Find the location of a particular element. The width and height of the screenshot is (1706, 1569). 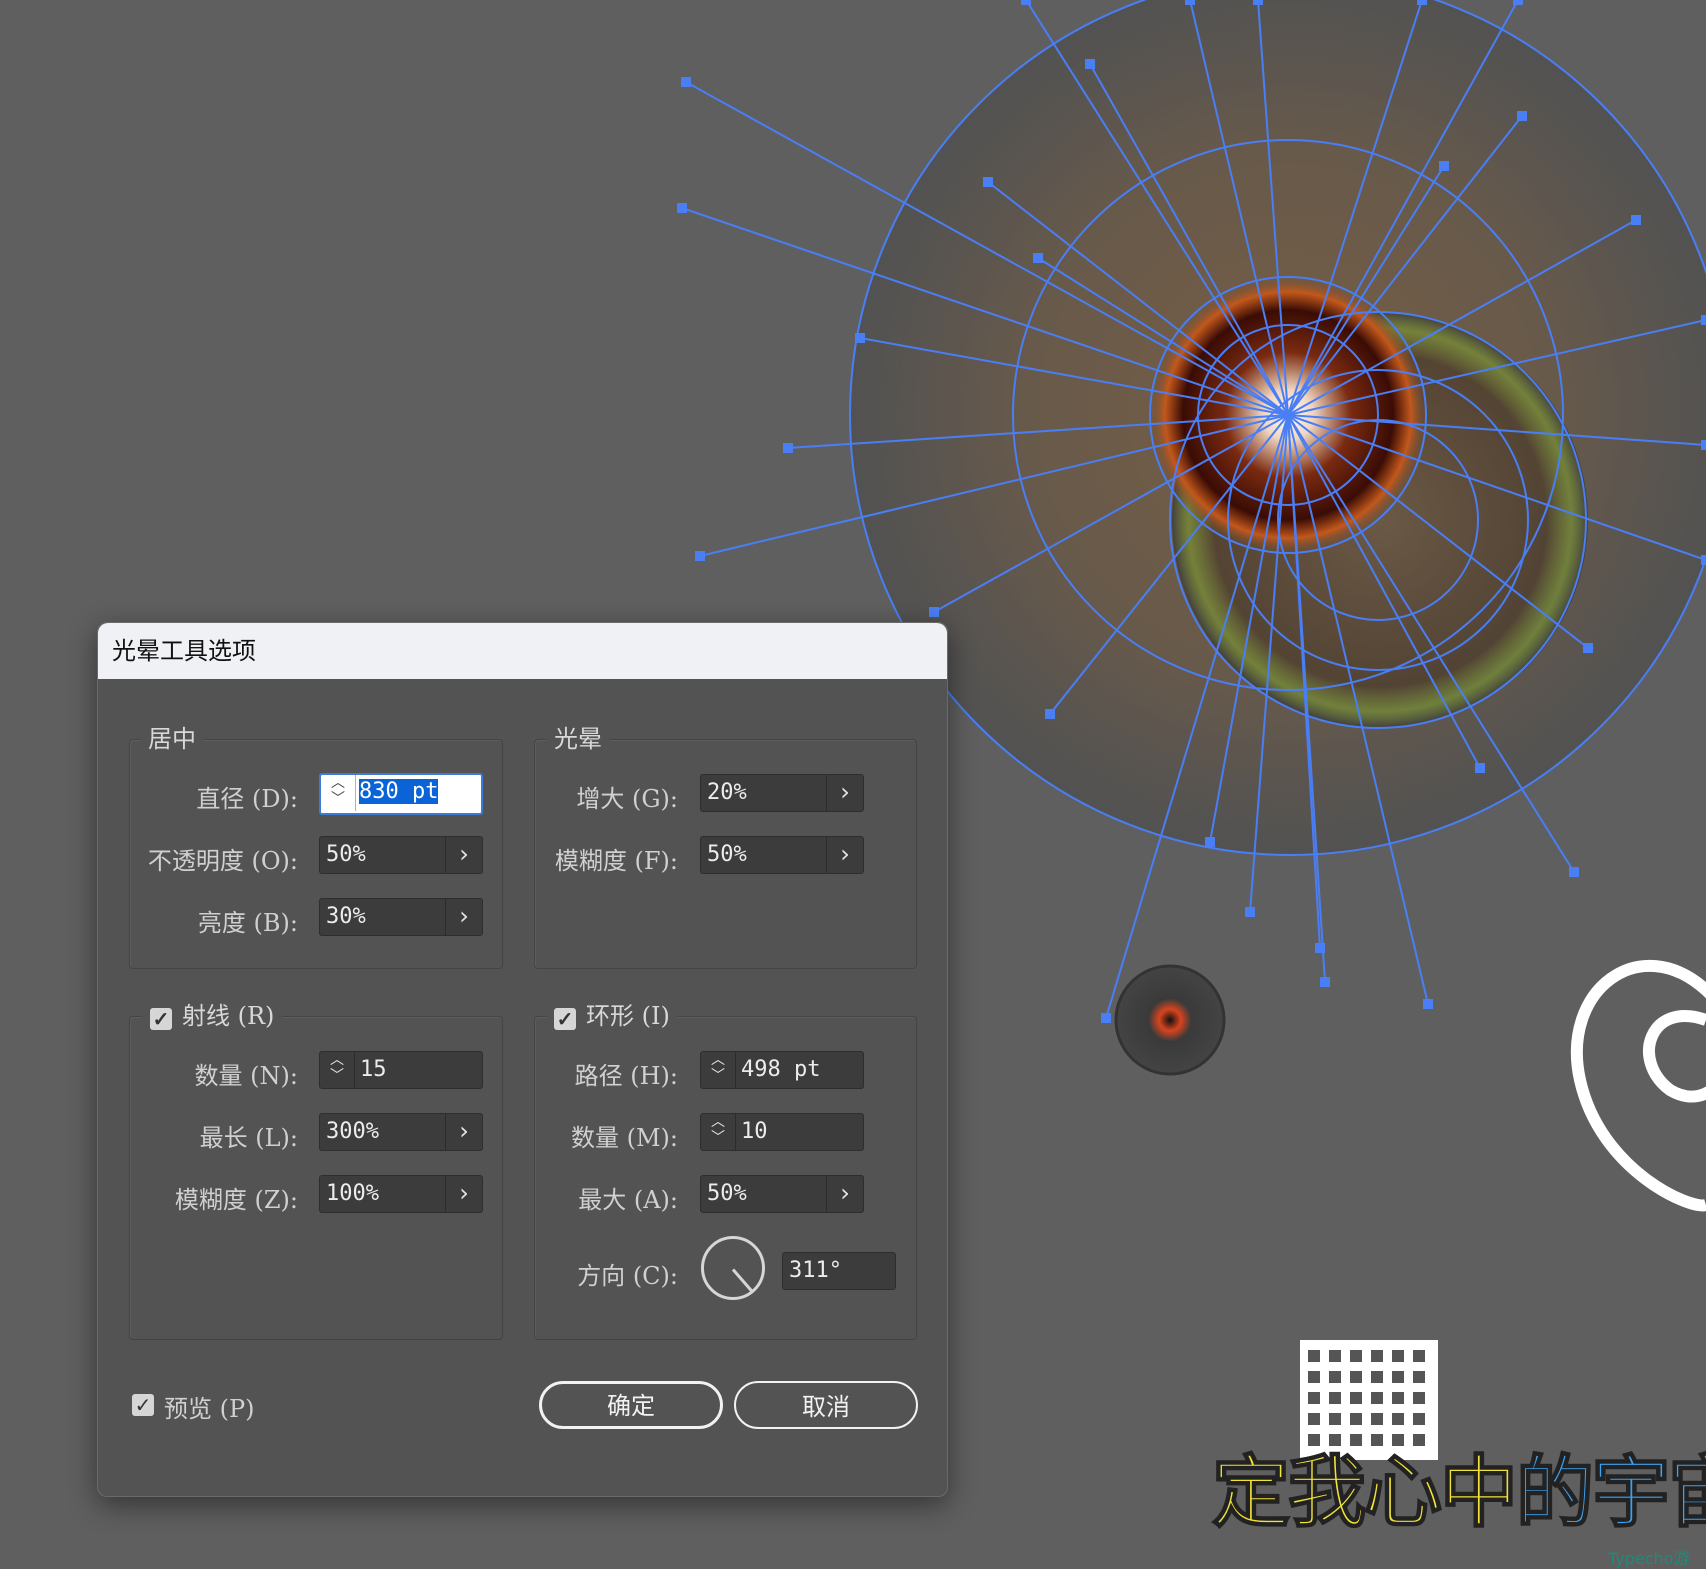

halo-fuzziness-value: 50% is located at coordinates (727, 855).